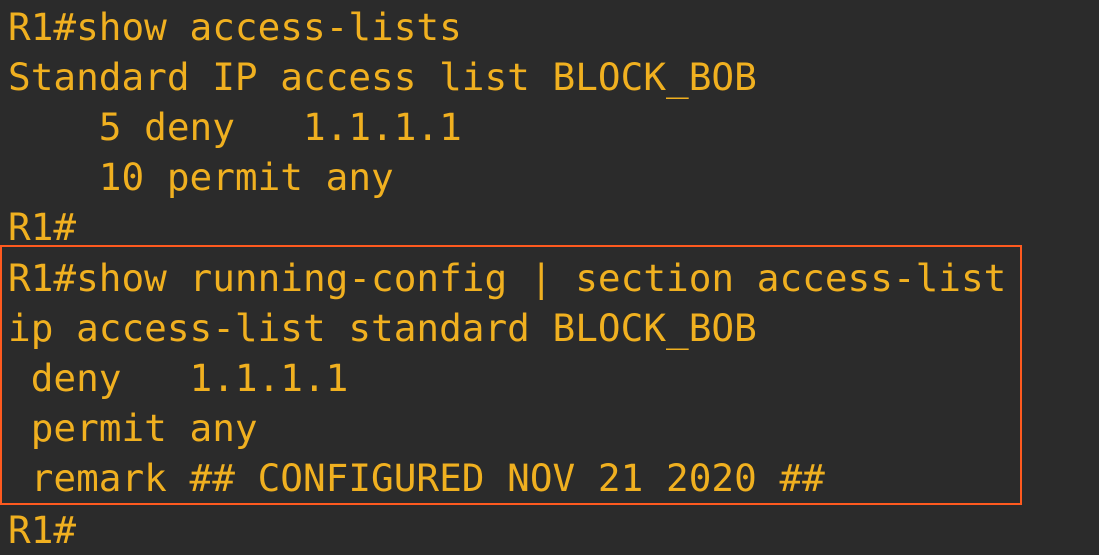 Image resolution: width=1099 pixels, height=555 pixels. I want to click on terminal-line-acl-entry-10: 10 permit any, so click(201, 177).